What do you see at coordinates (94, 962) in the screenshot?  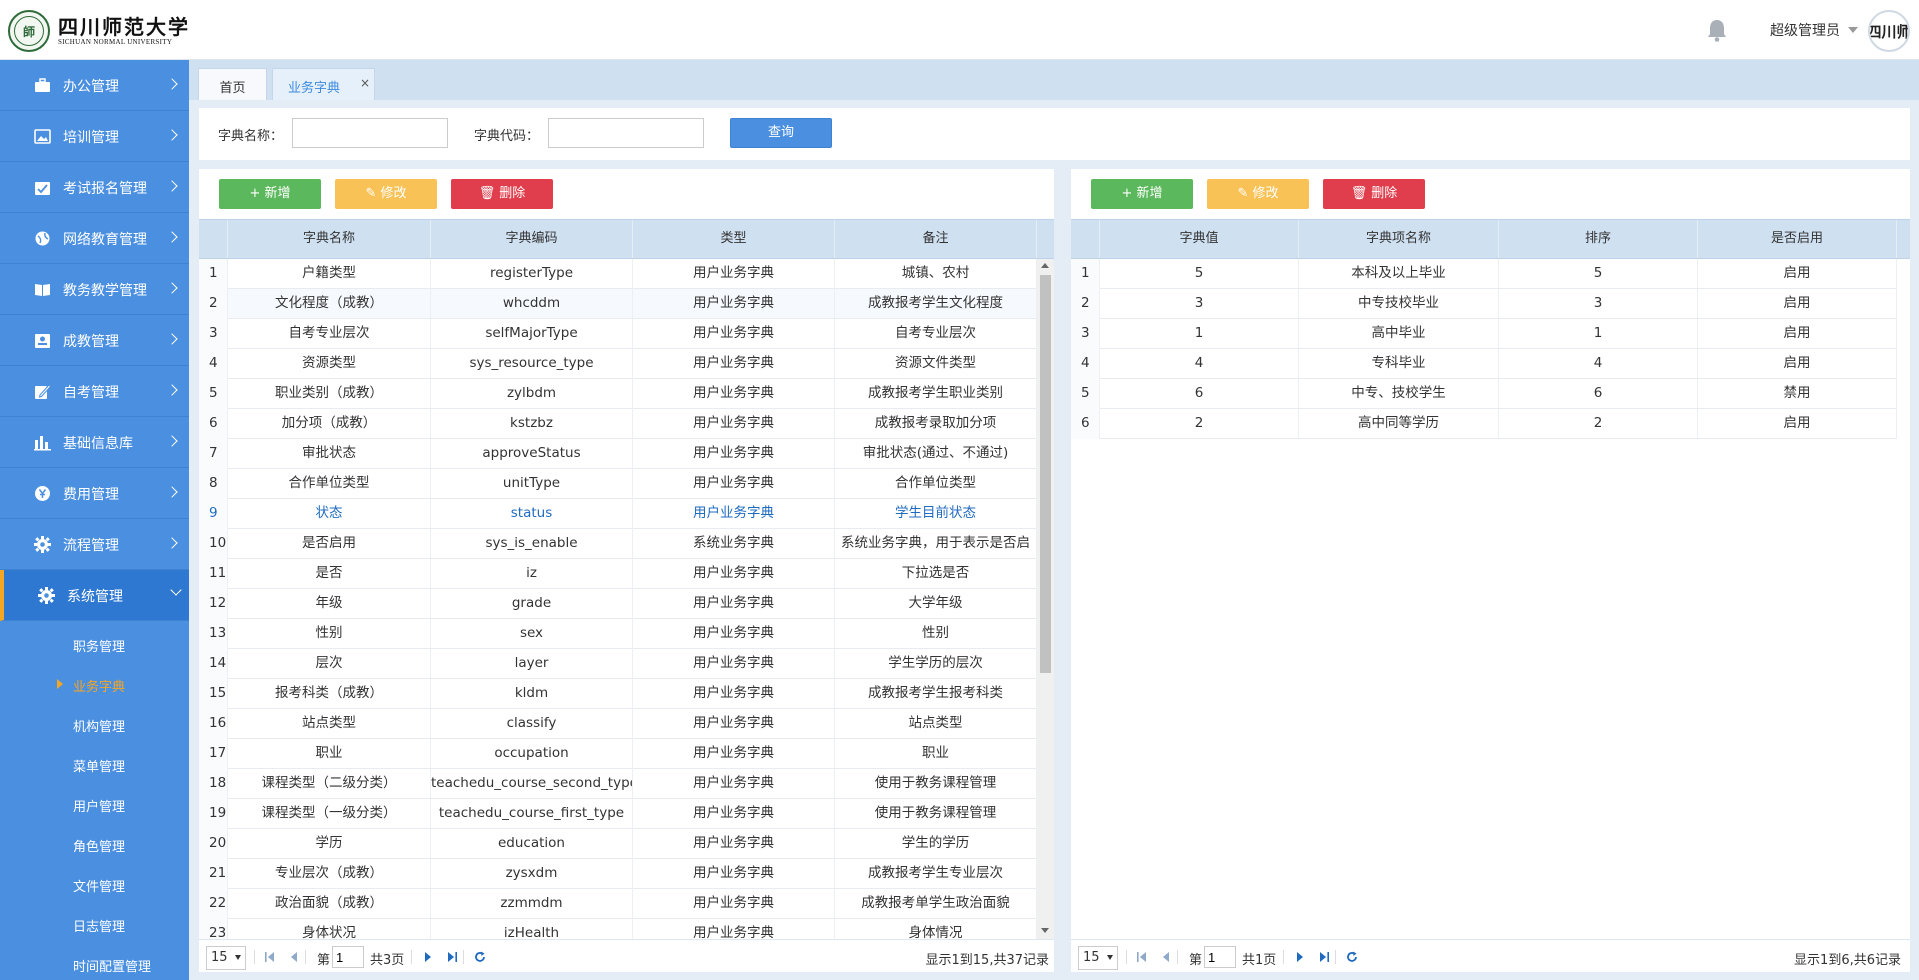 I see `sidebar-subitem-9: 时间配置管理` at bounding box center [94, 962].